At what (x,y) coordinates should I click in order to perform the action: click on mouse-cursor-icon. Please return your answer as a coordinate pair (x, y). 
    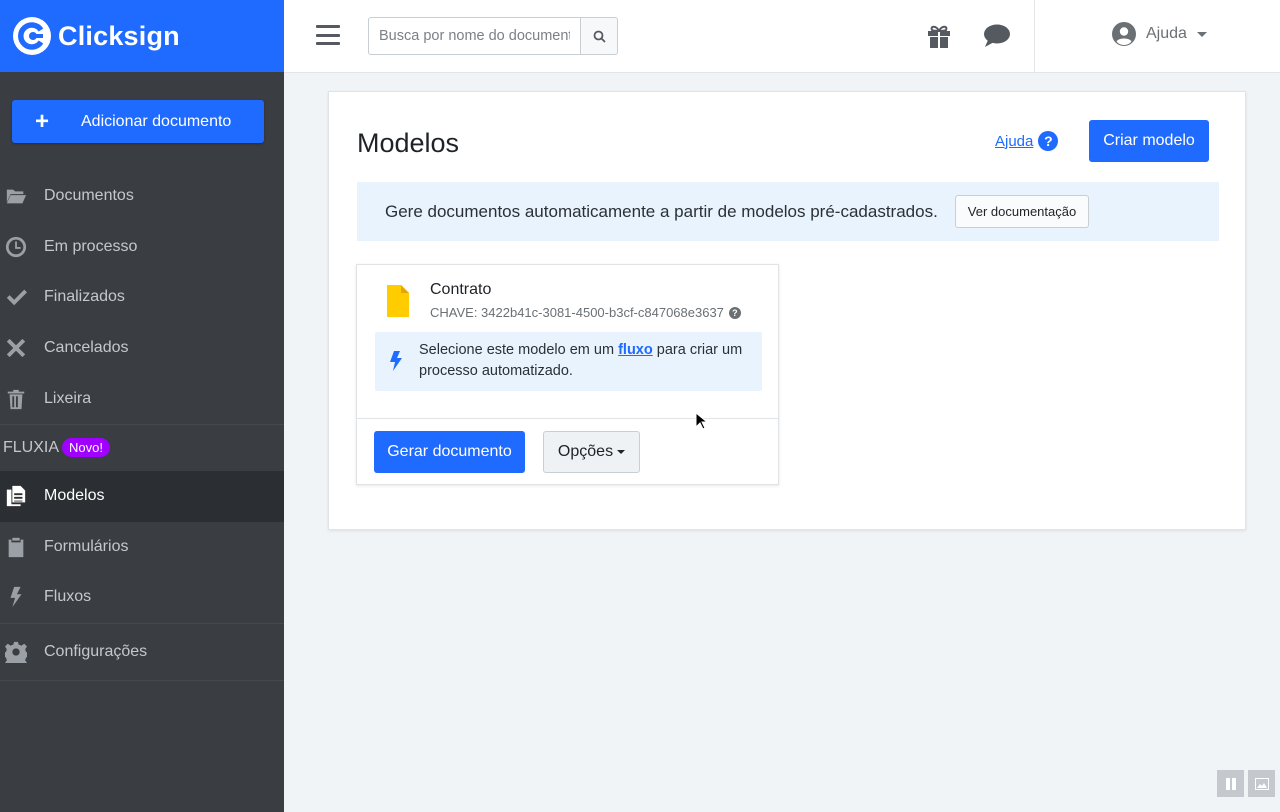
    Looking at the image, I should click on (701, 421).